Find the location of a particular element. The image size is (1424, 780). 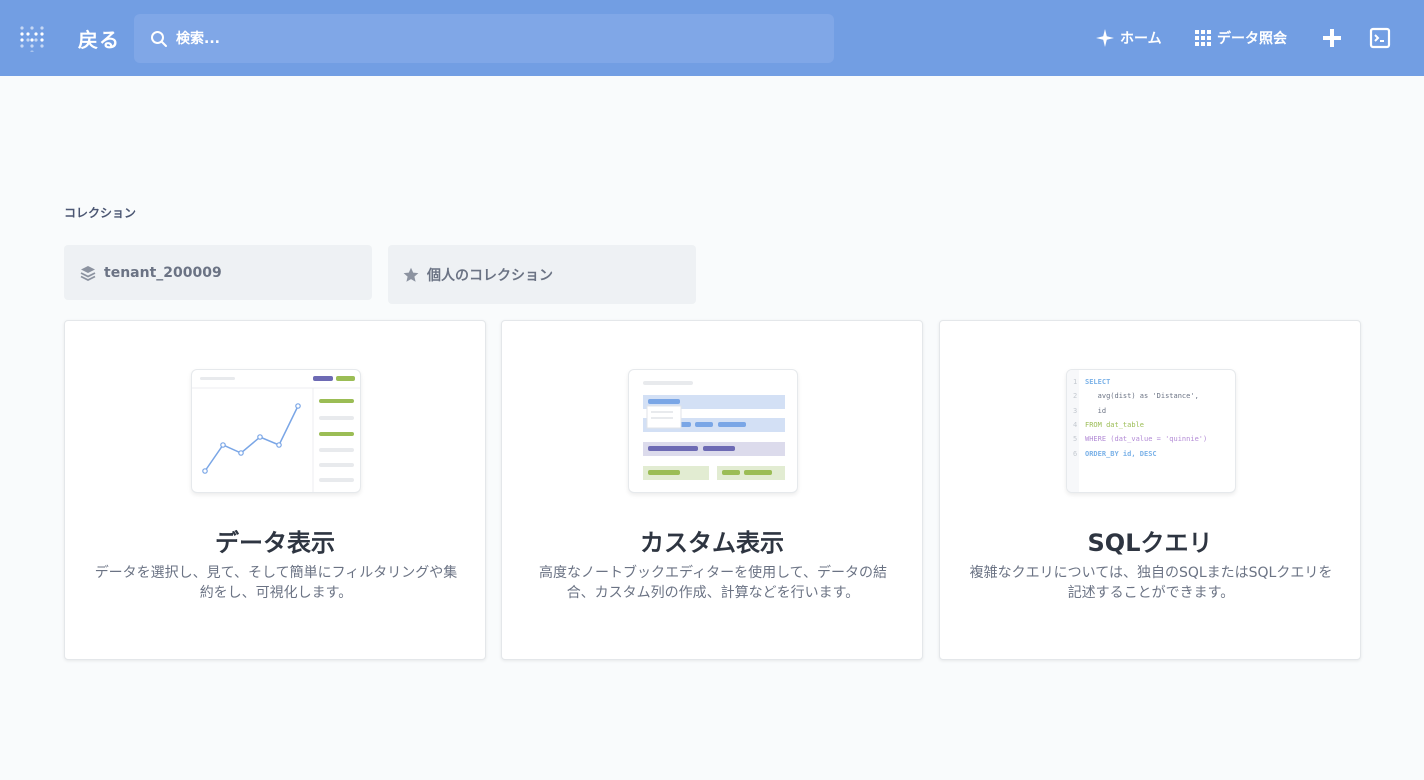

code-line-number: 4 is located at coordinates (1075, 424).